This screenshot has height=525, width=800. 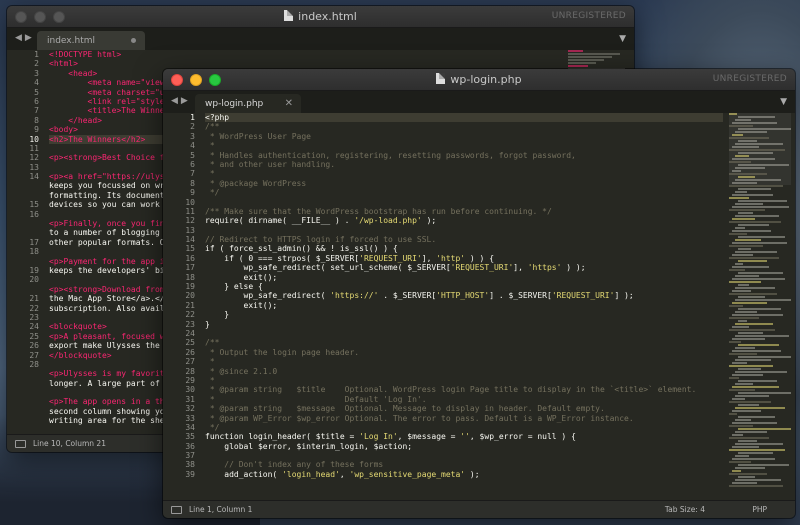 I want to click on line-number: 12, so click(x=34, y=158).